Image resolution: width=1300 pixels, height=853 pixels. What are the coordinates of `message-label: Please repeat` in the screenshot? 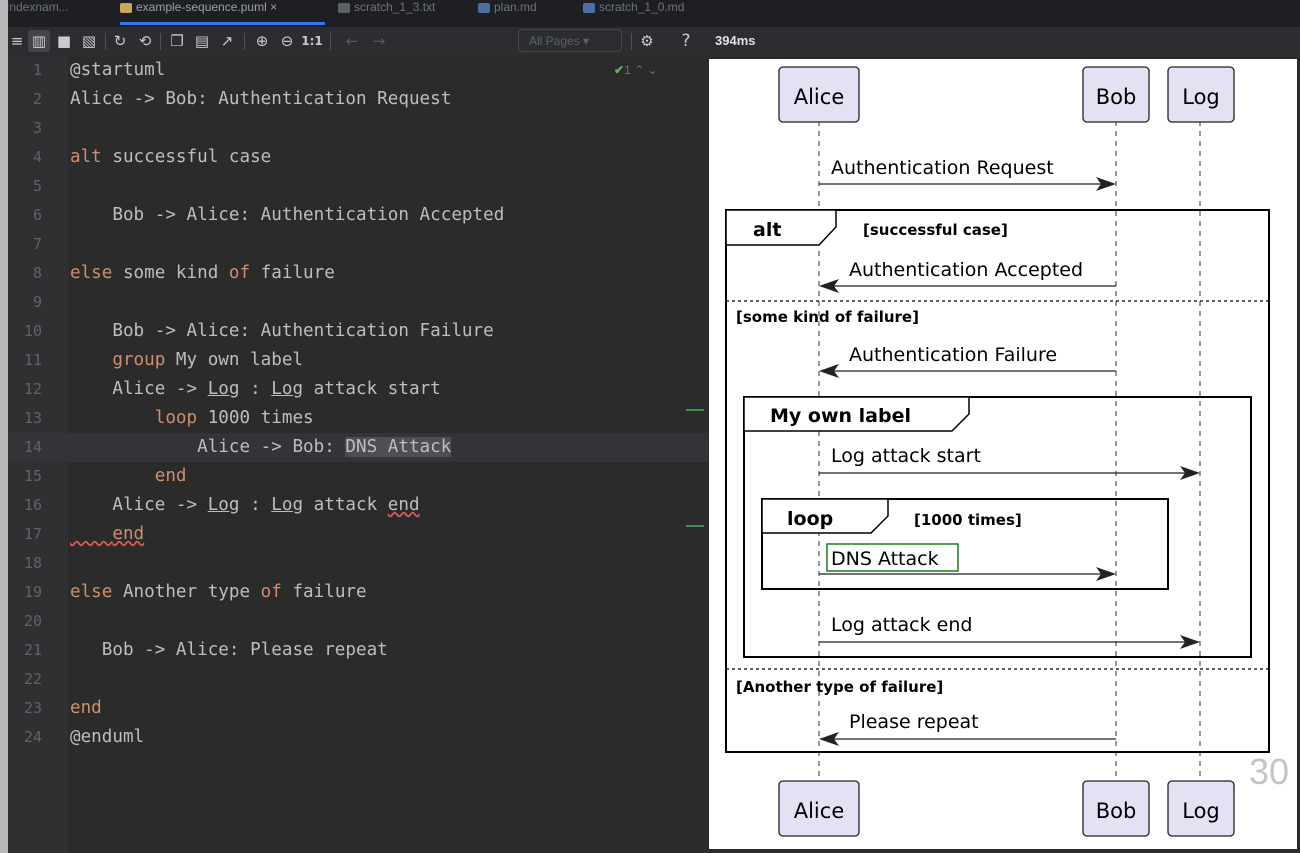 It's located at (914, 722).